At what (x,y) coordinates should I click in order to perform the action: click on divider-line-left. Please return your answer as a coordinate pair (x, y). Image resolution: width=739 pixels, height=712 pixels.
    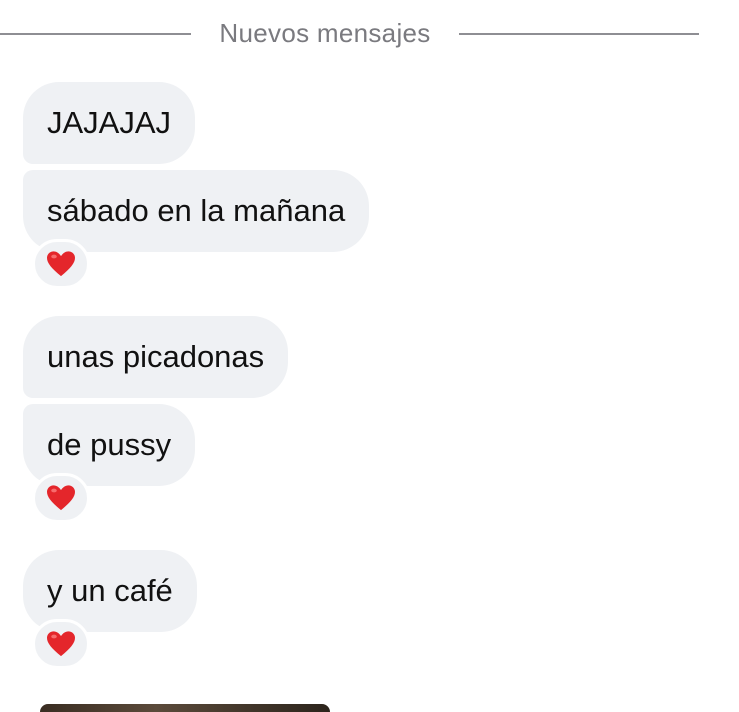
    Looking at the image, I should click on (95, 34).